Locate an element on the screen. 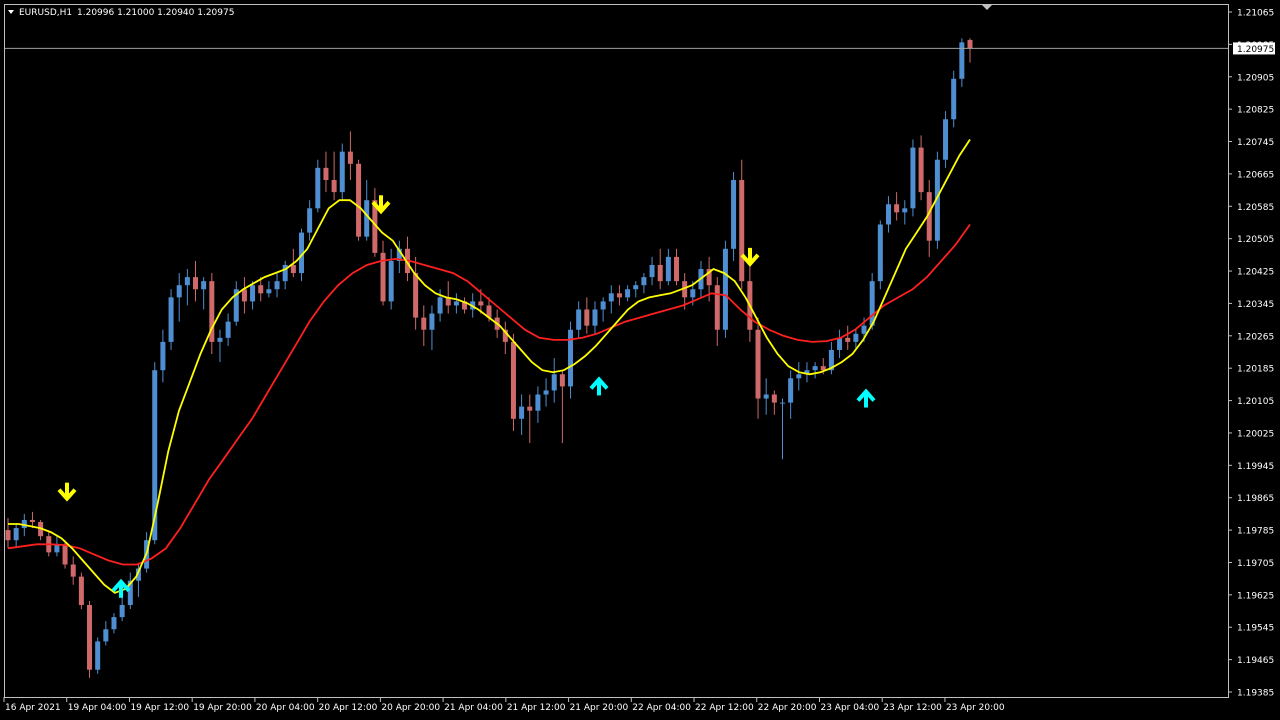 The height and width of the screenshot is (720, 1280). y-tick-label: 1.20025 is located at coordinates (1255, 434).